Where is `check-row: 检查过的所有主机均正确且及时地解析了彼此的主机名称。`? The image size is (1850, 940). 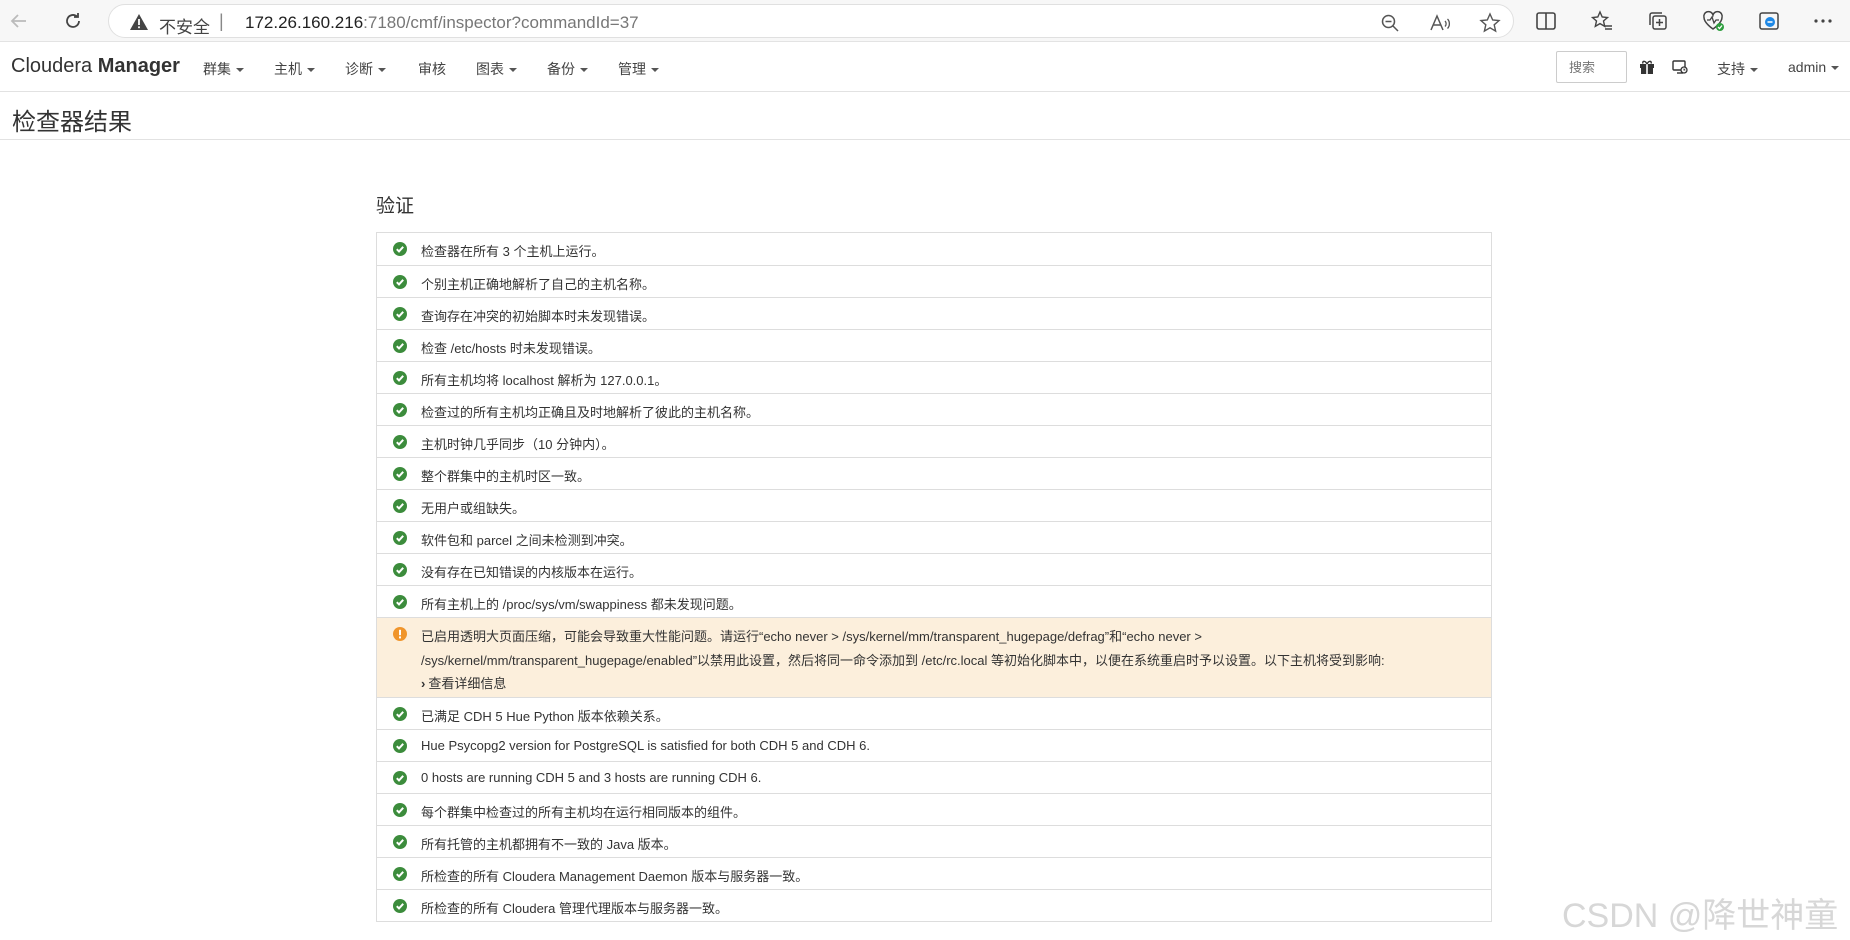
check-row: 检查过的所有主机均正确且及时地解析了彼此的主机名称。 is located at coordinates (934, 409).